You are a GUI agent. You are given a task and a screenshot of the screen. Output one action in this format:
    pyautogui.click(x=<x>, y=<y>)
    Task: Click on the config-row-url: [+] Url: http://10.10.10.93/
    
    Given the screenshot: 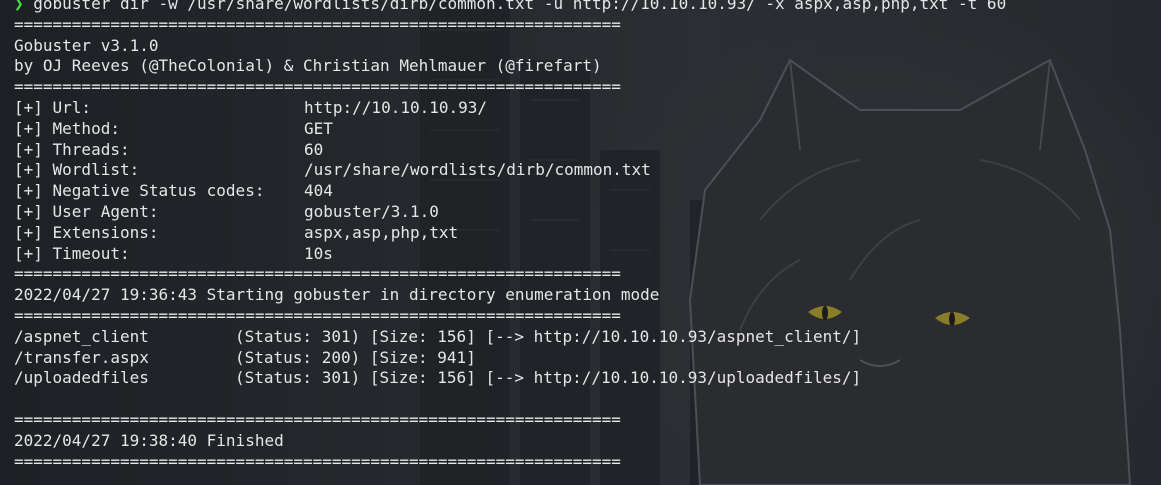 What is the action you would take?
    pyautogui.click(x=510, y=108)
    